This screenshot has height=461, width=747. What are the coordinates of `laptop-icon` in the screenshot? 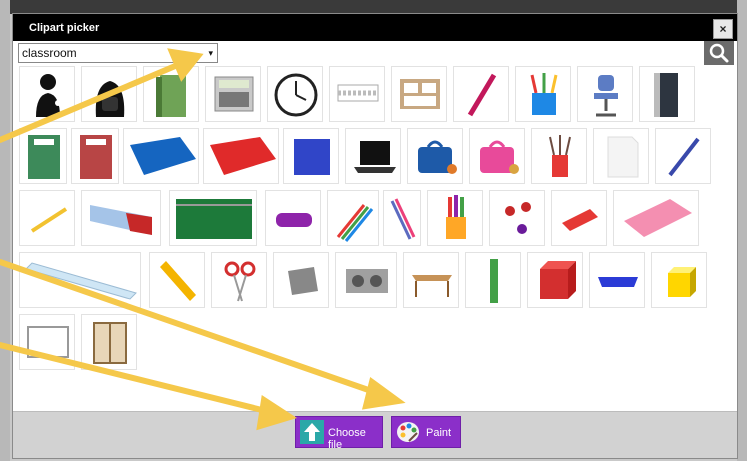 It's located at (375, 157).